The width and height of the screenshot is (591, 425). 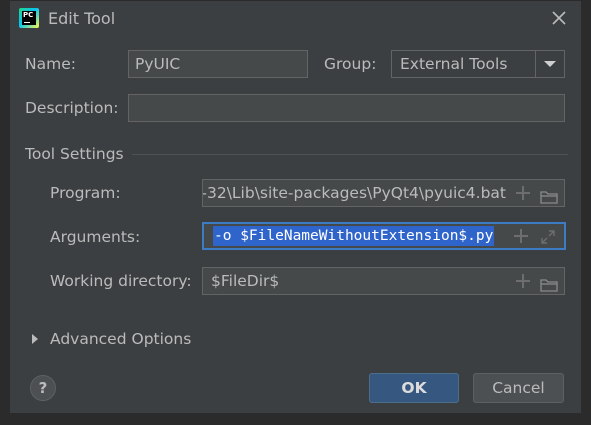 I want to click on name-label: Name:, so click(x=50, y=64).